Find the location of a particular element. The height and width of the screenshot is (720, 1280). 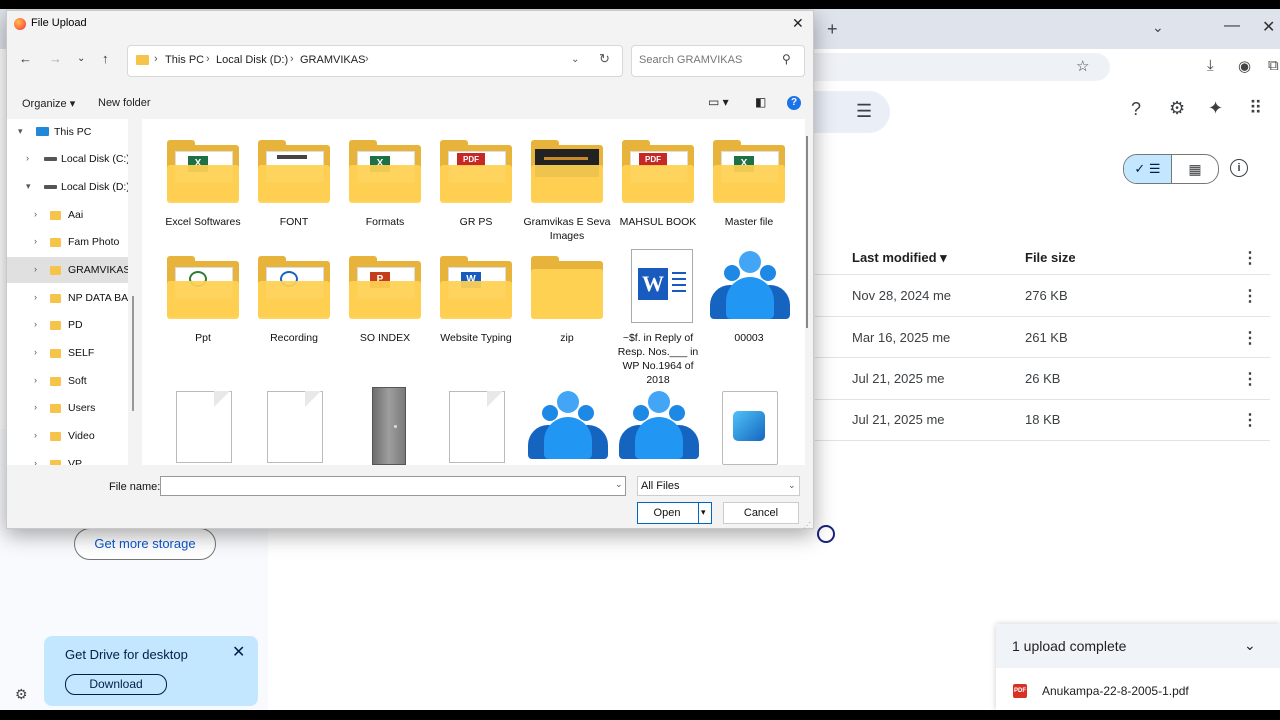

download-icon: ⤓ is located at coordinates (1210, 65).